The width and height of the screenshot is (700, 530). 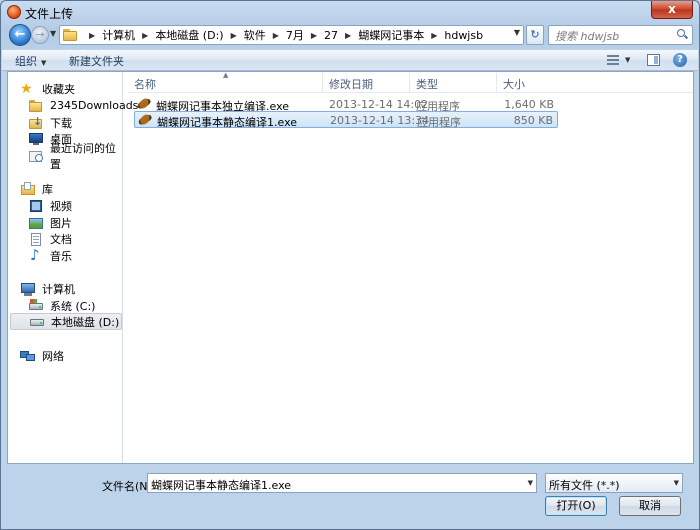 I want to click on sidebar-libraries: 库, so click(x=70, y=188).